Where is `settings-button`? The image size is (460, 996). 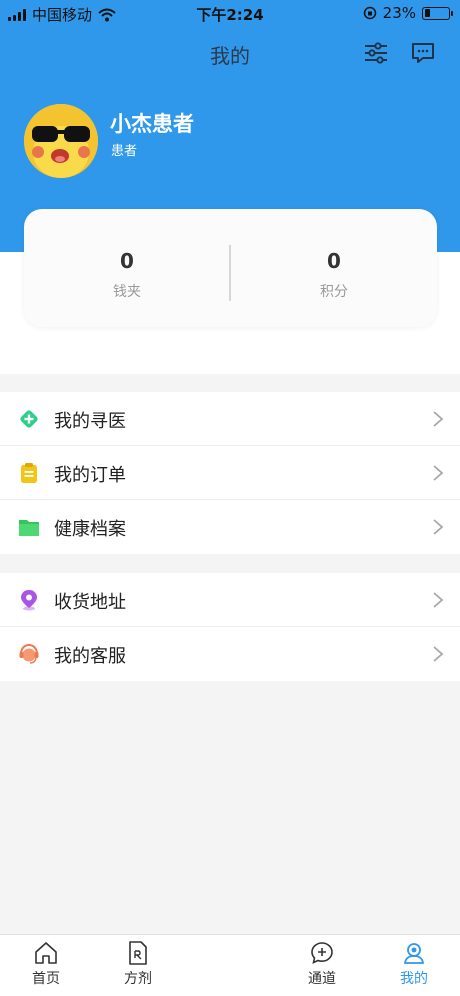
settings-button is located at coordinates (376, 53).